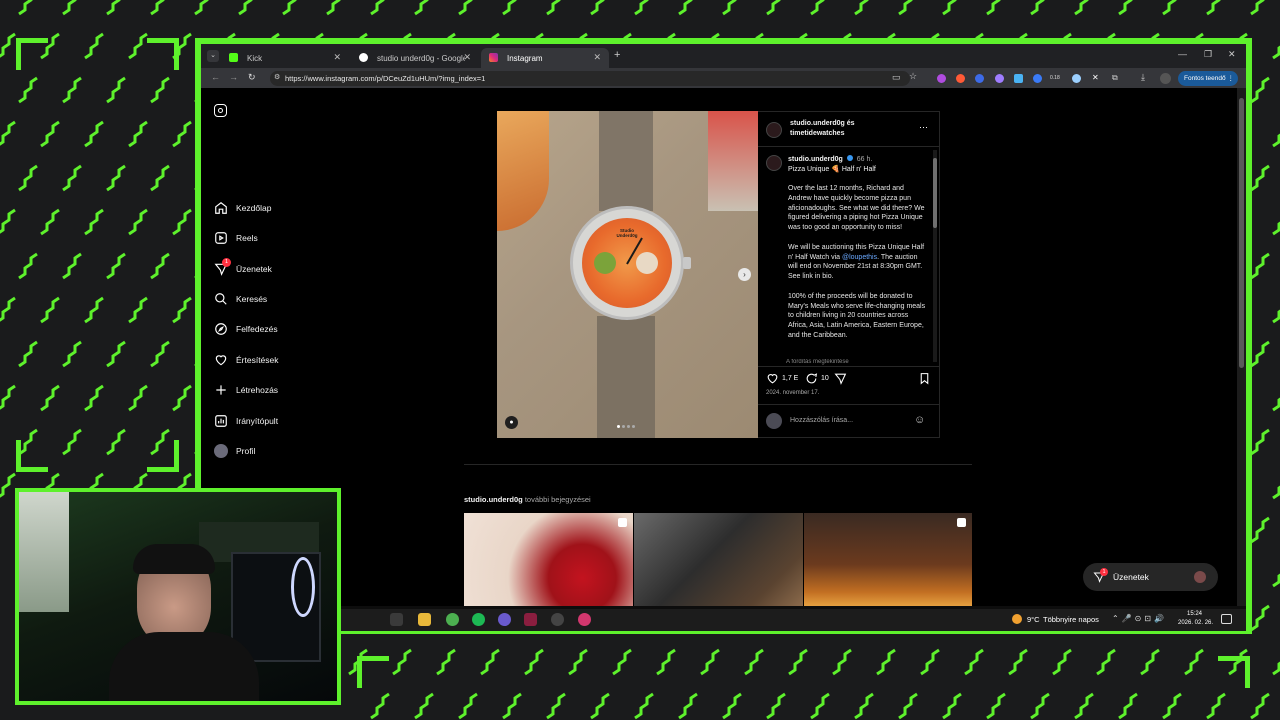  Describe the element at coordinates (493, 499) in the screenshot. I see `more-posts-author: studio.underd0g` at that location.